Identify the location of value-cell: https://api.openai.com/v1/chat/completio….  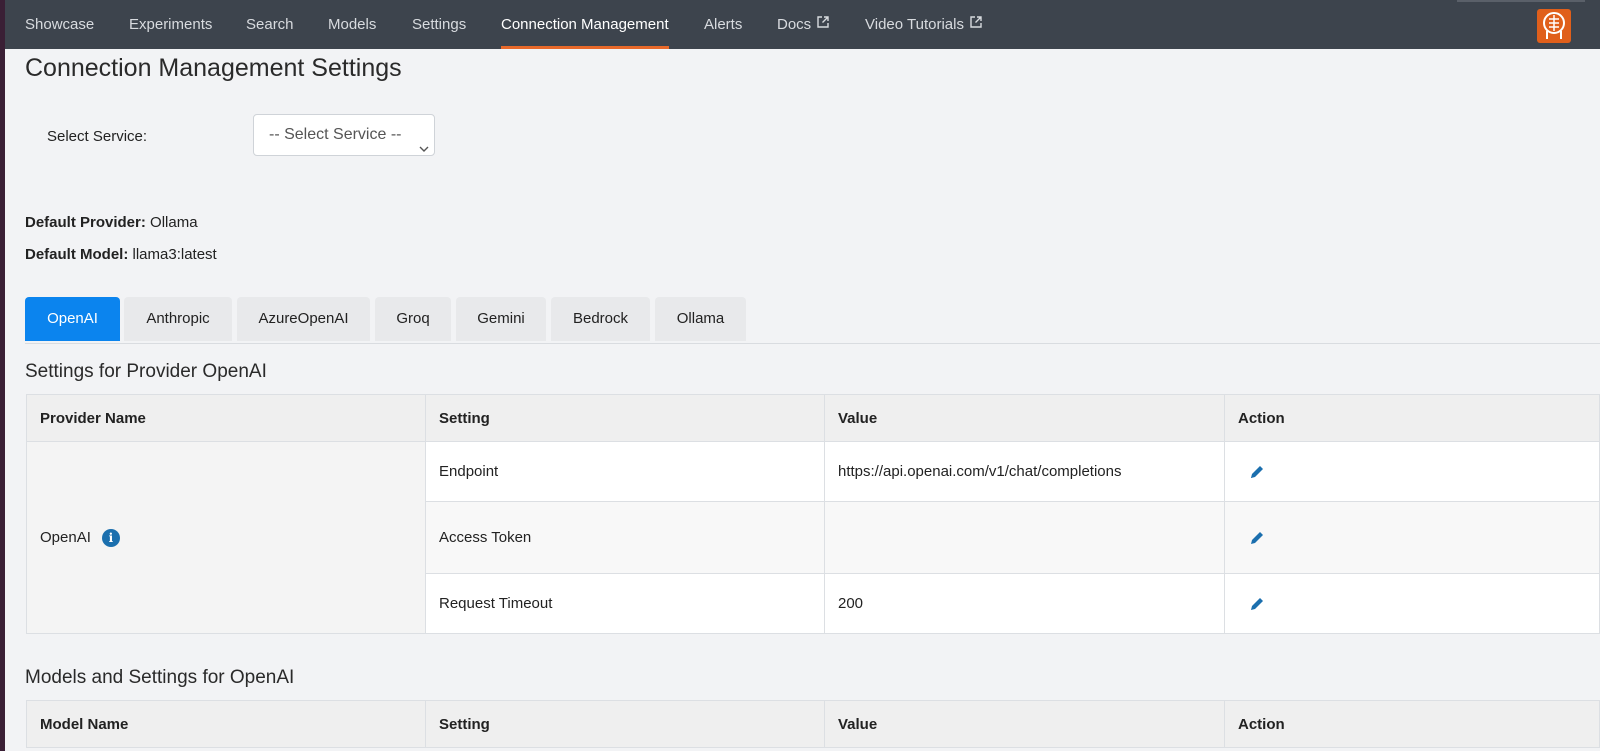
(1025, 472).